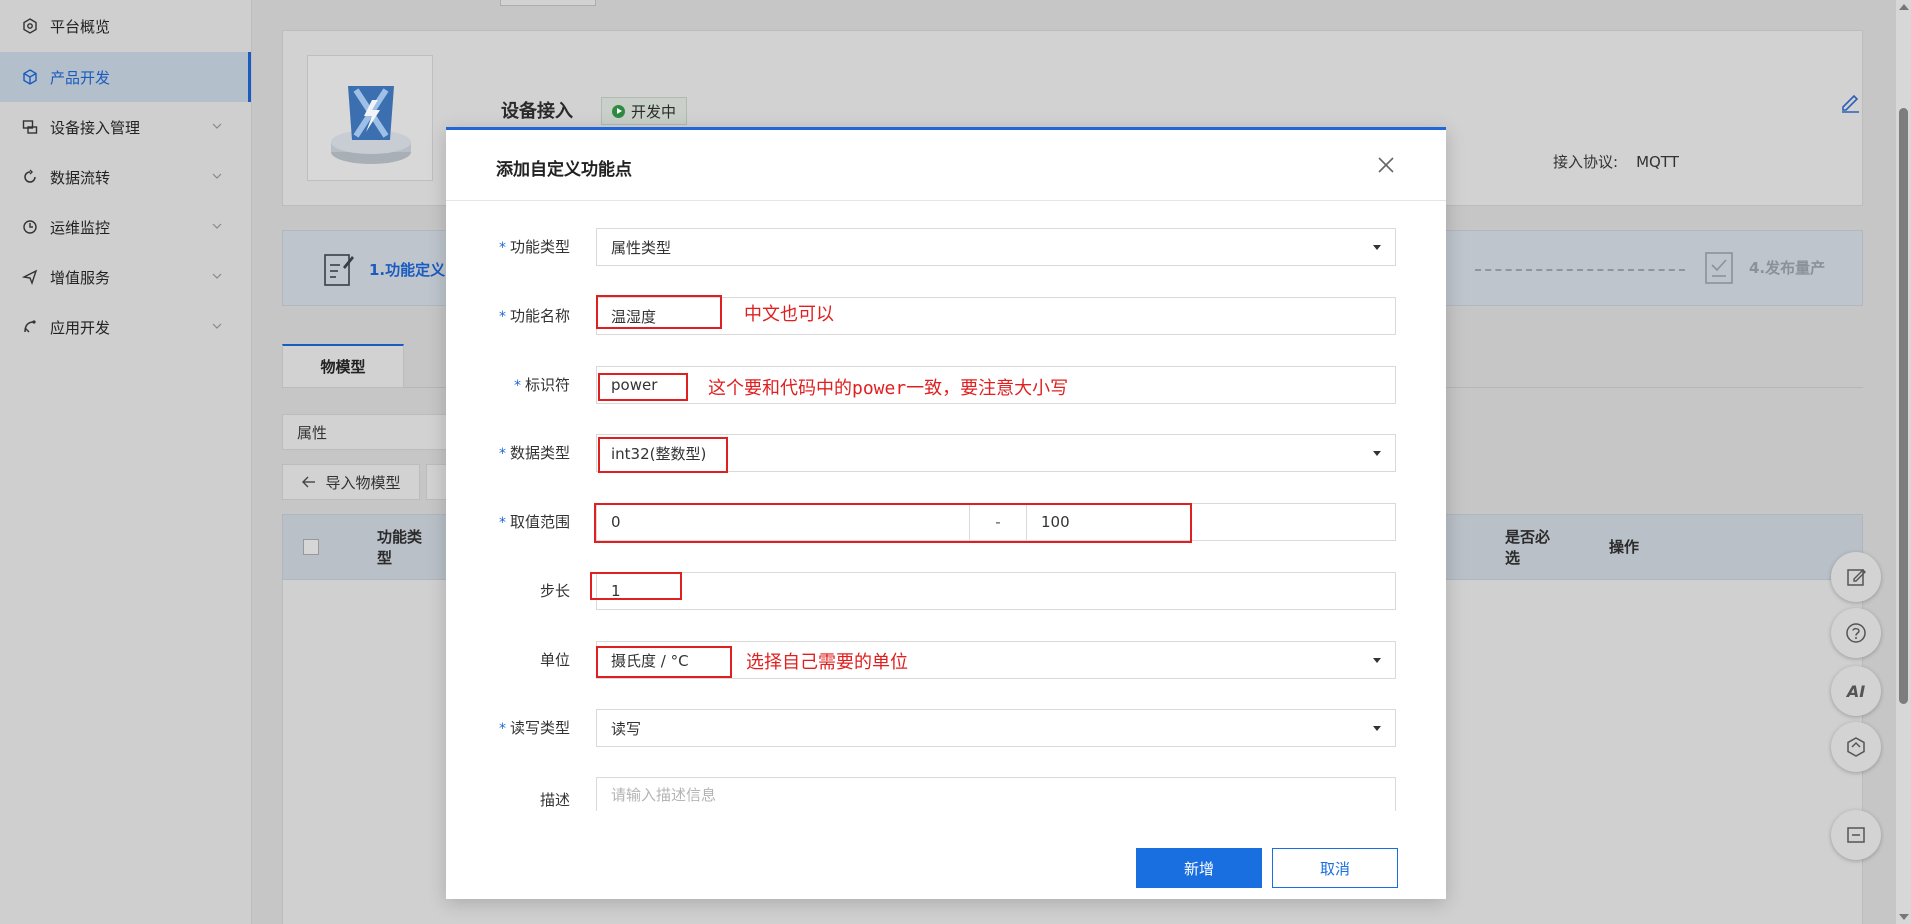 This screenshot has width=1911, height=924. What do you see at coordinates (399, 548) in the screenshot?
I see `th-function-type: 功能类 型` at bounding box center [399, 548].